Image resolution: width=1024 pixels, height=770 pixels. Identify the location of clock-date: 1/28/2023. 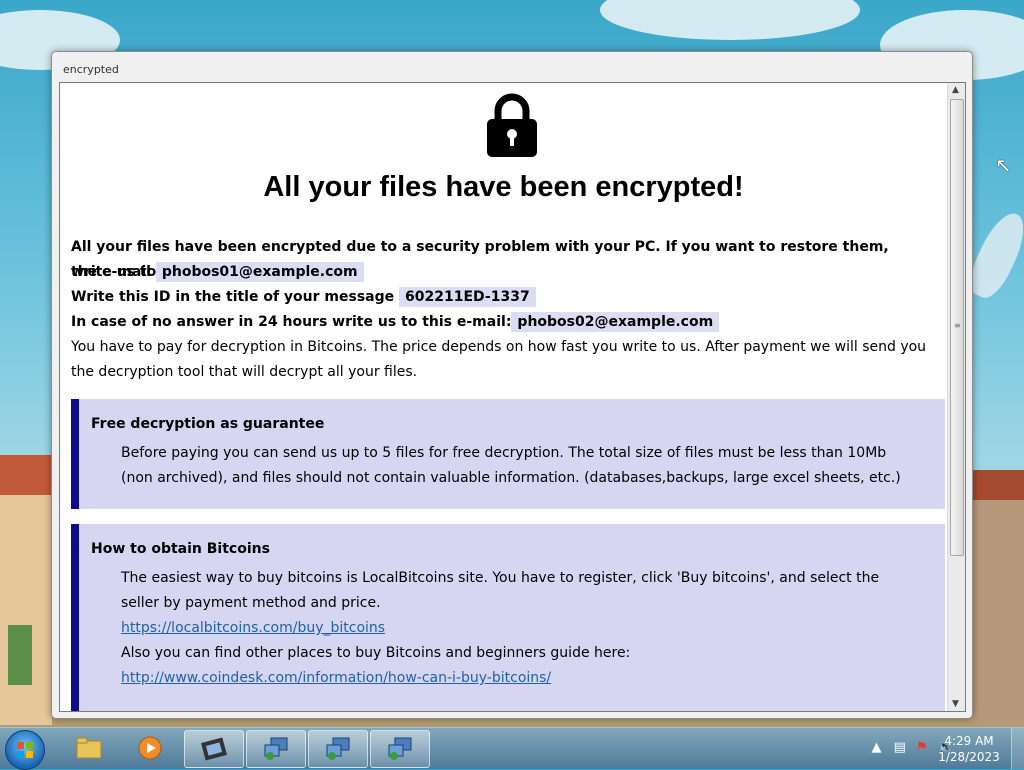
(969, 757).